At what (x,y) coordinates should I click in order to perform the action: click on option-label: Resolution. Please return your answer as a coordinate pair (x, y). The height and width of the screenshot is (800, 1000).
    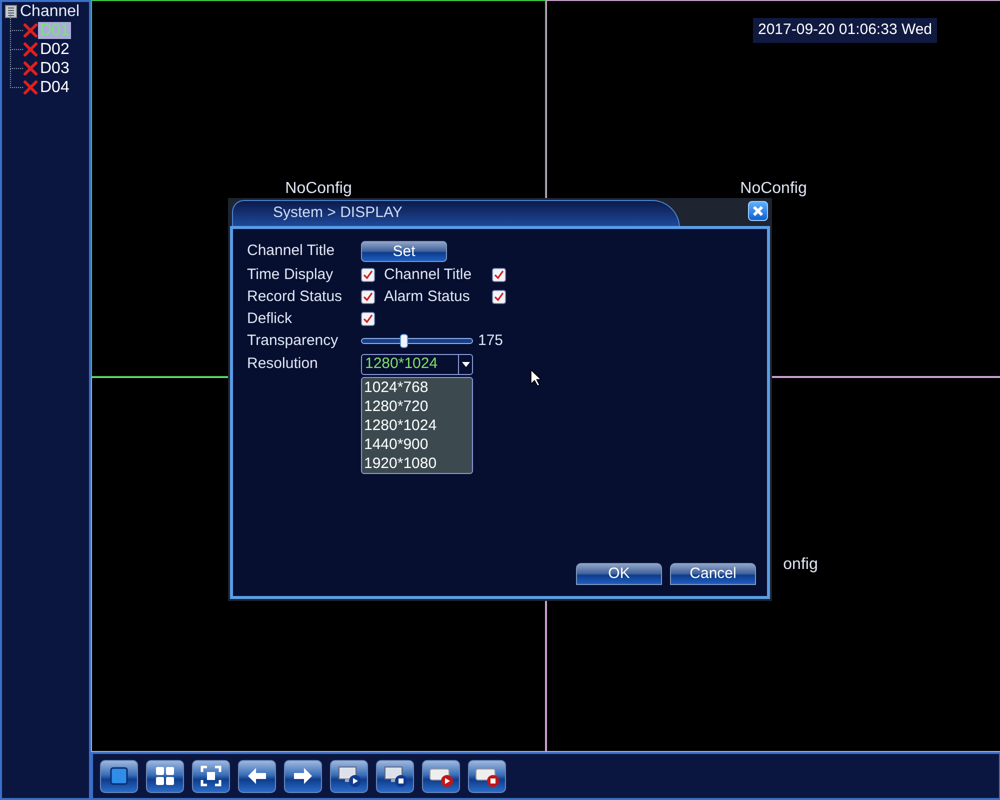
    Looking at the image, I should click on (283, 364).